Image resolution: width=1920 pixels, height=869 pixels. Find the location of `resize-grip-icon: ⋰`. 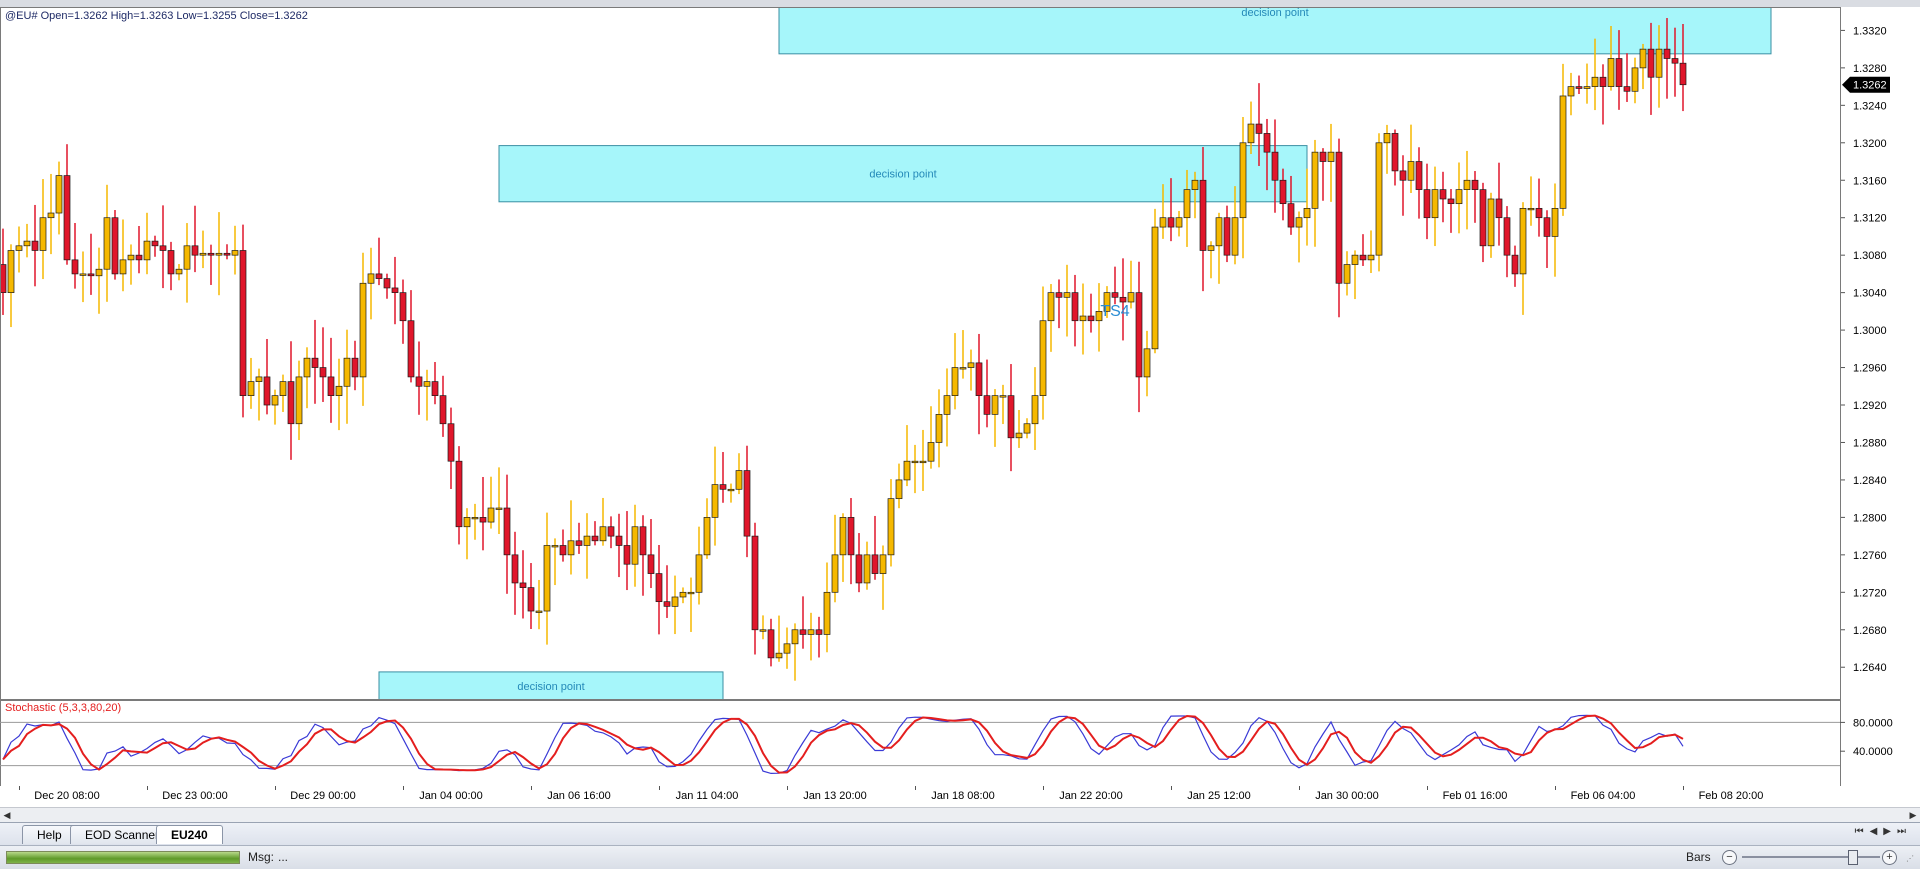

resize-grip-icon: ⋰ is located at coordinates (1911, 859).